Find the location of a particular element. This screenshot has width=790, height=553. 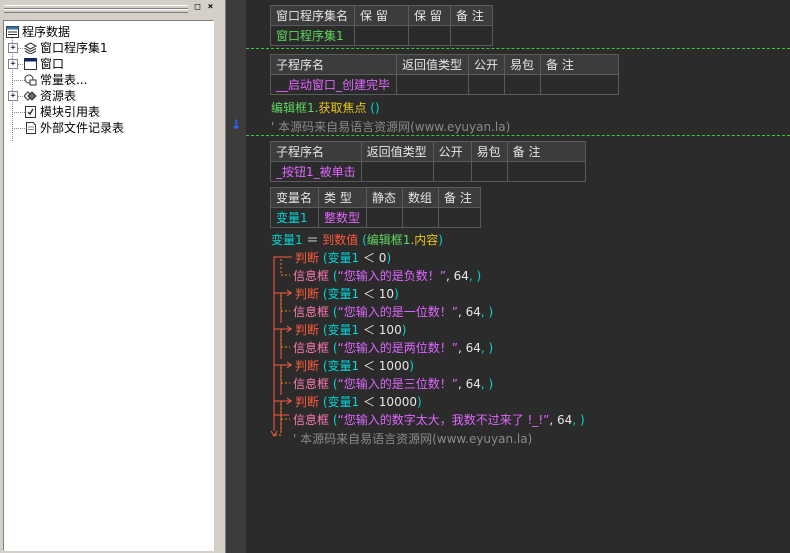

code-string: “您输入的是负数！” is located at coordinates (391, 276).